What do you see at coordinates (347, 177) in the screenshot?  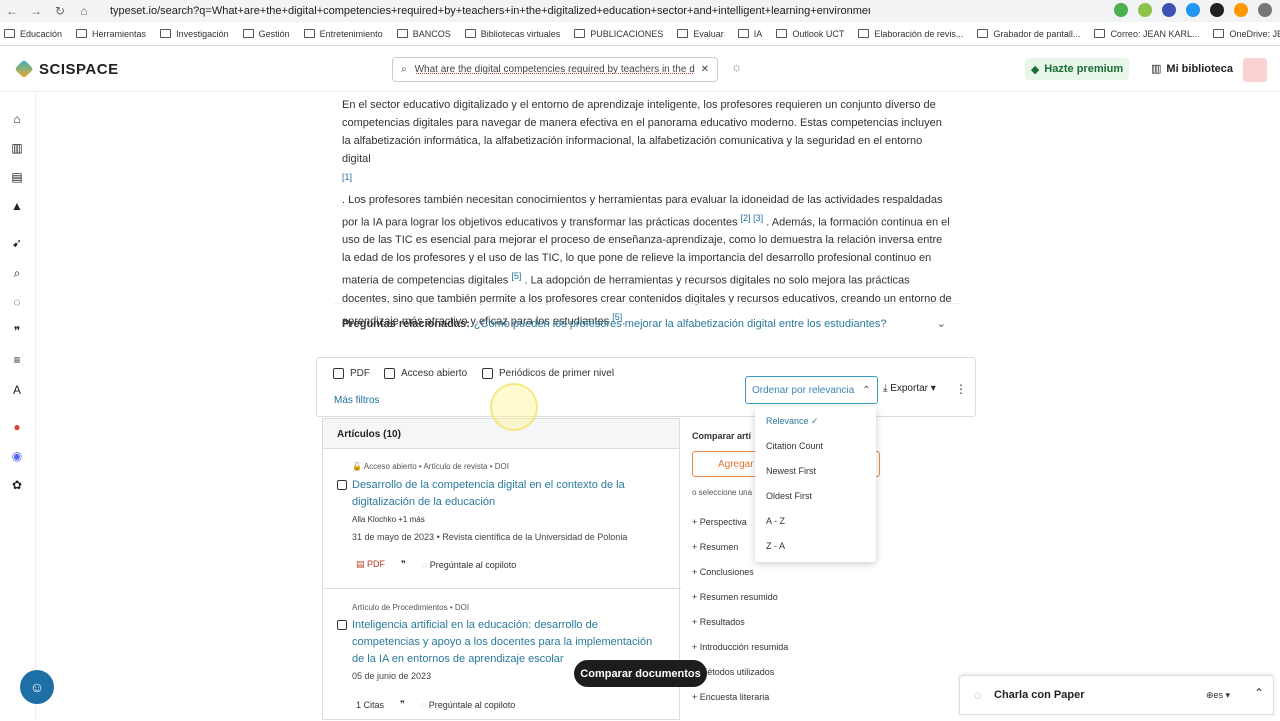 I see `citation-link: [1]` at bounding box center [347, 177].